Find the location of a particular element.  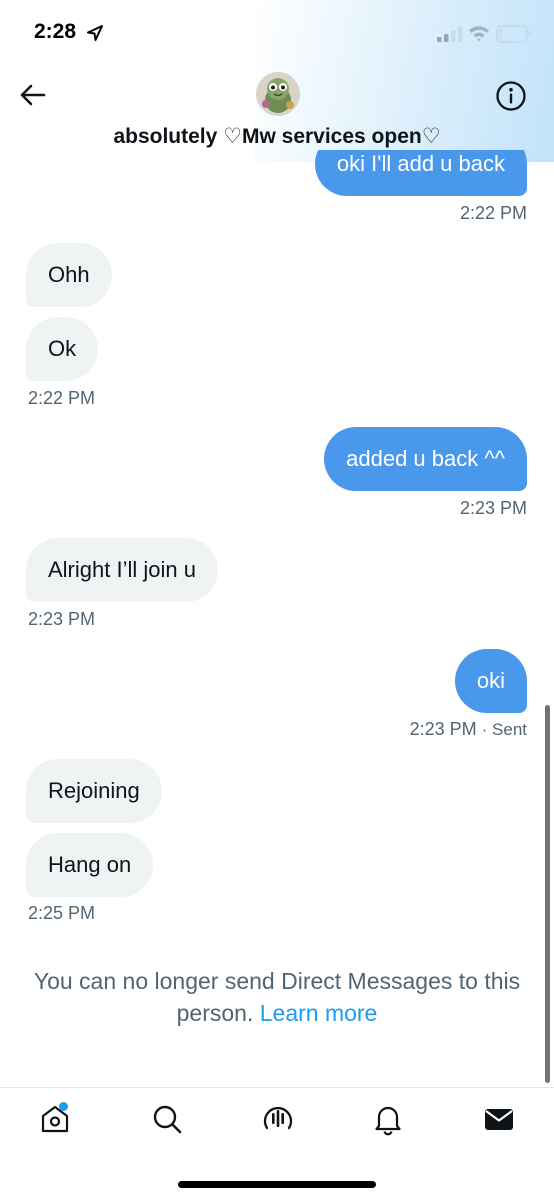

mail-icon is located at coordinates (499, 1119).